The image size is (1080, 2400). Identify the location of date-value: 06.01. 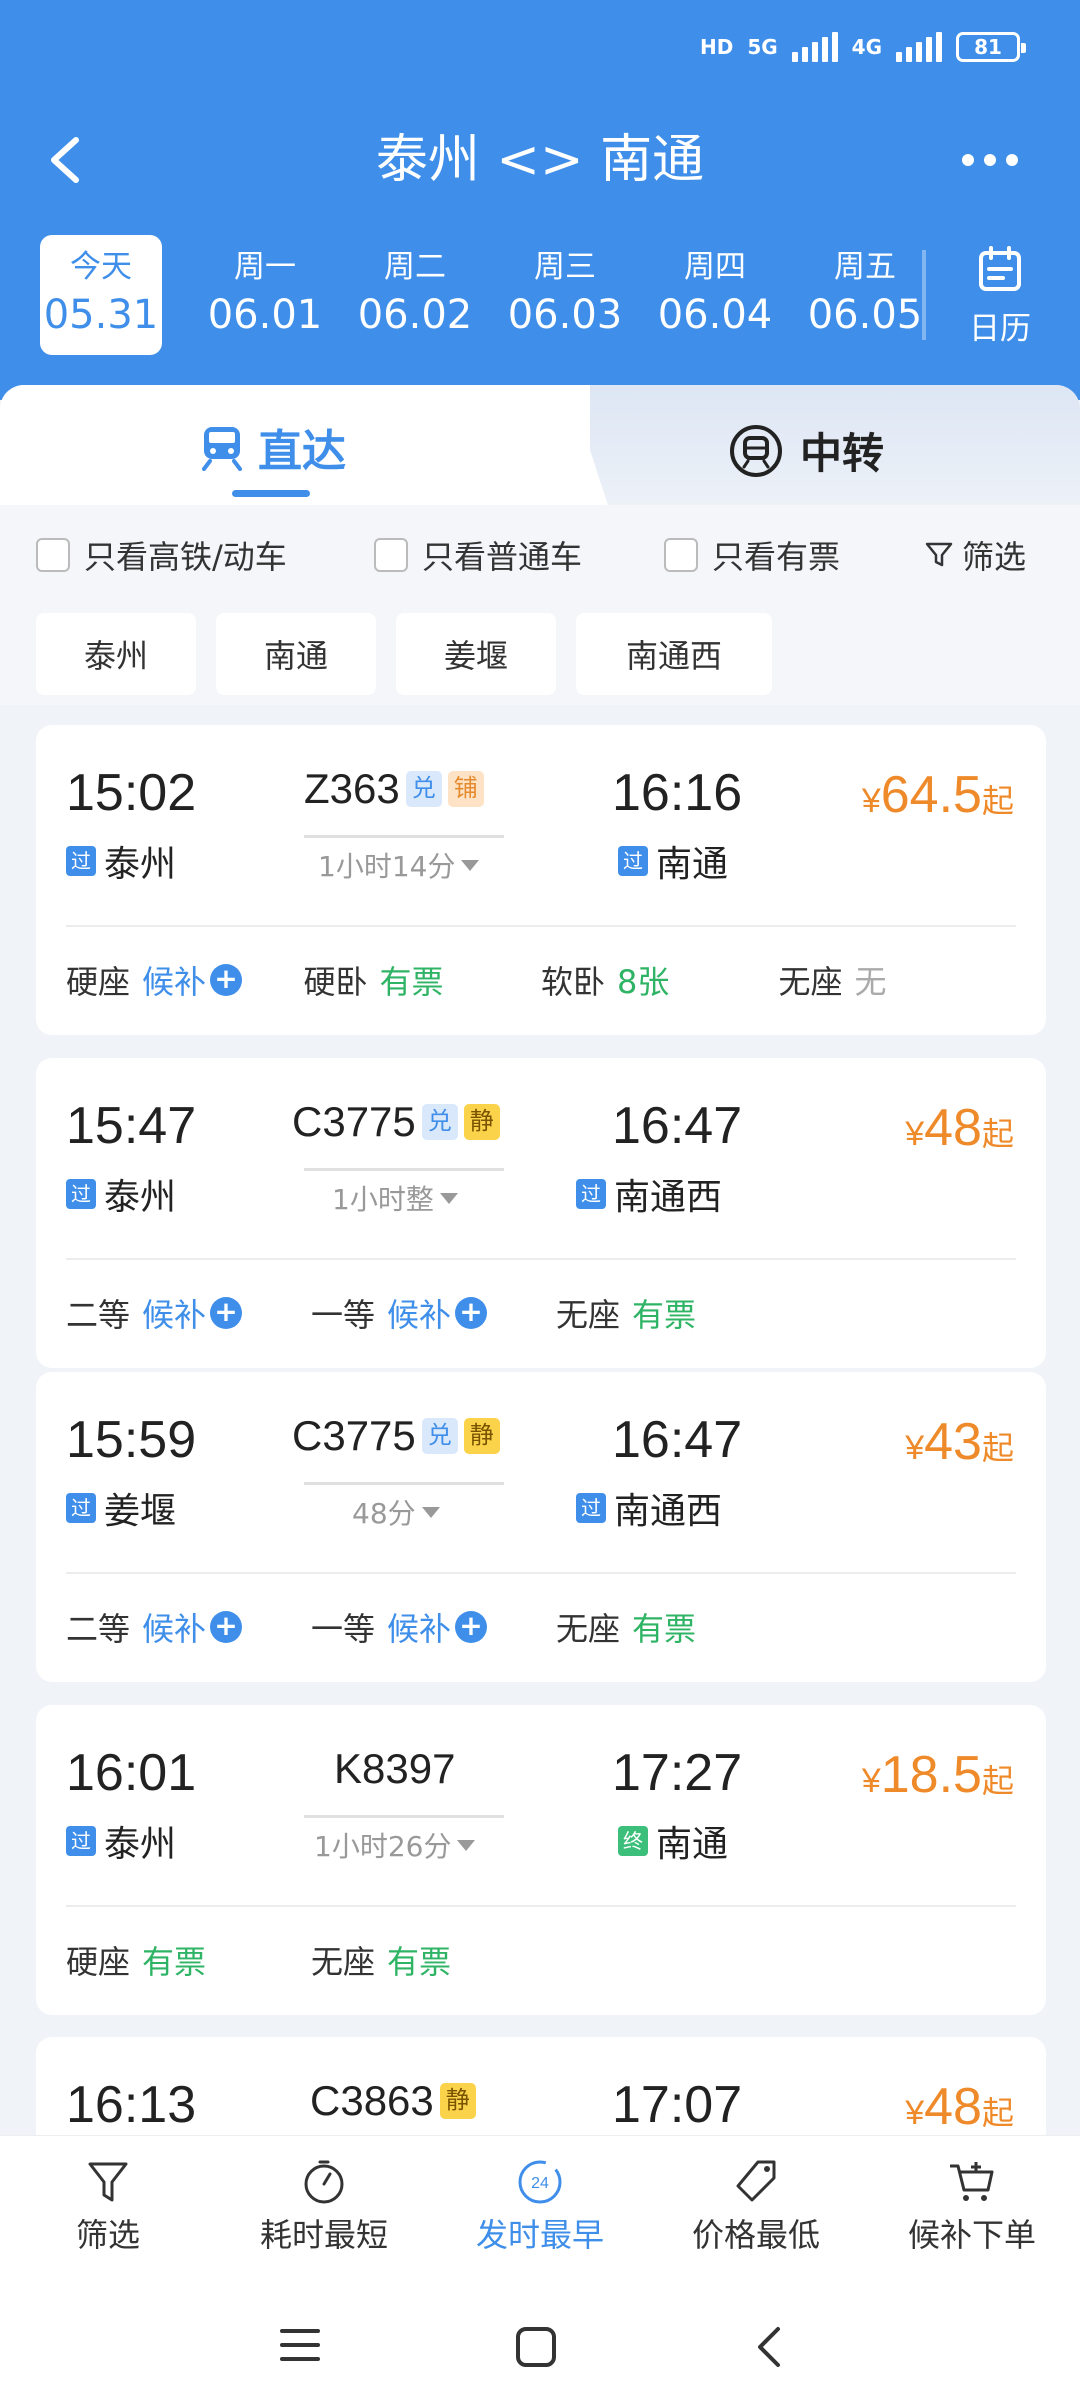
(265, 315).